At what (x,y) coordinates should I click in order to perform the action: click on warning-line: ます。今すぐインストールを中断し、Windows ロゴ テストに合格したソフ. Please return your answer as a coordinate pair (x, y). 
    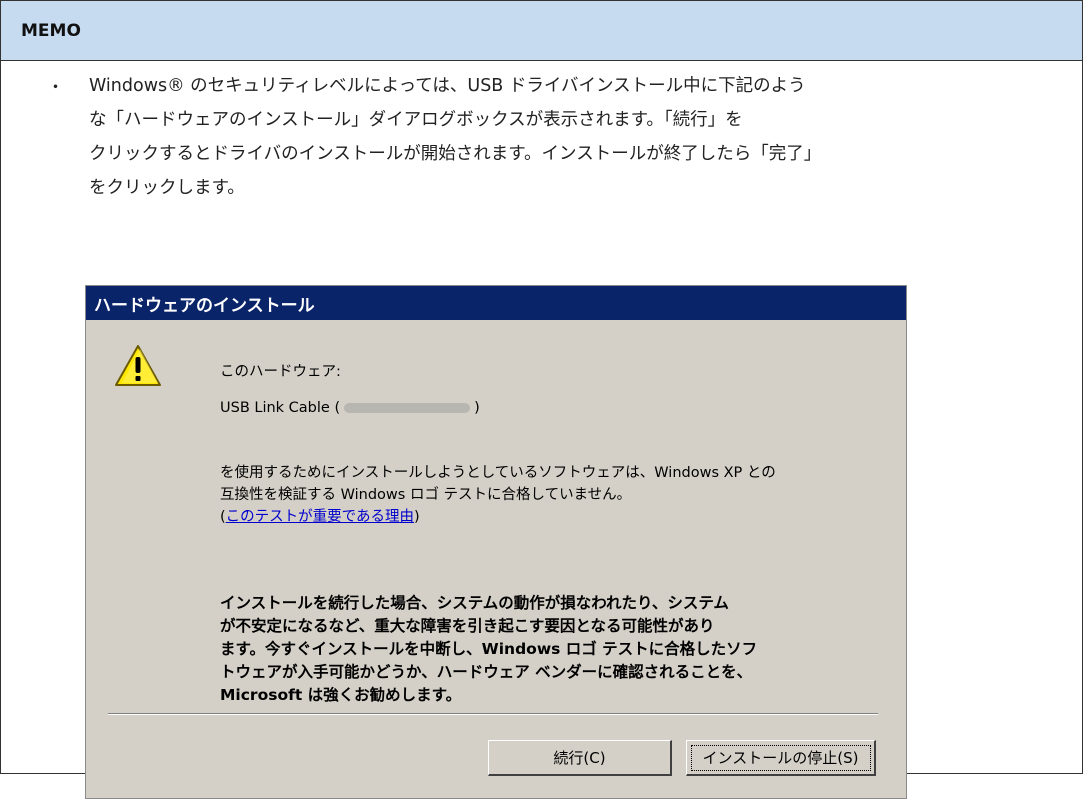
    Looking at the image, I should click on (489, 649).